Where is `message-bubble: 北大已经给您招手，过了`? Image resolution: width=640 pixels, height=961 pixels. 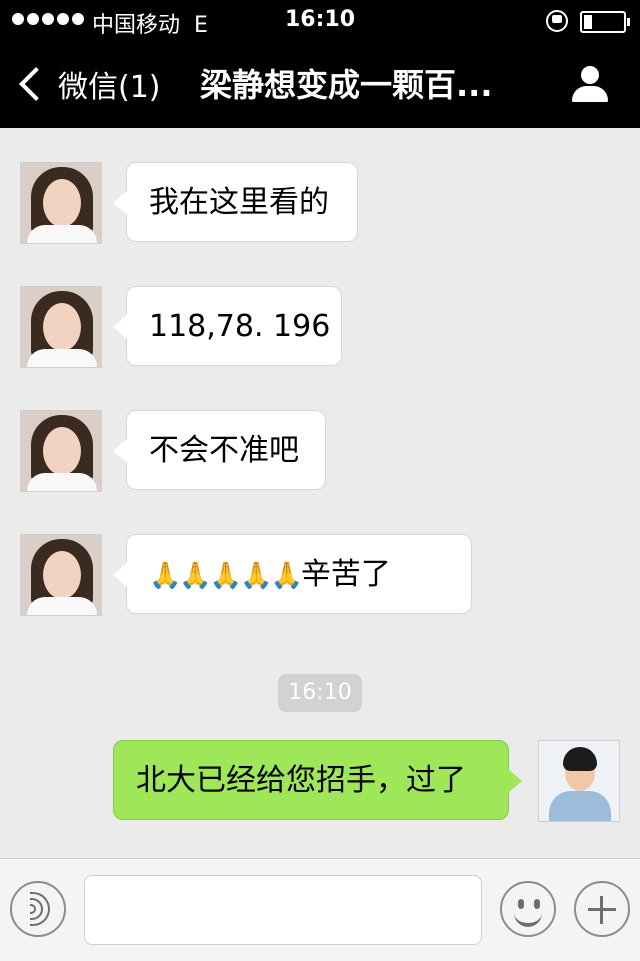 message-bubble: 北大已经给您招手，过了 is located at coordinates (317, 780).